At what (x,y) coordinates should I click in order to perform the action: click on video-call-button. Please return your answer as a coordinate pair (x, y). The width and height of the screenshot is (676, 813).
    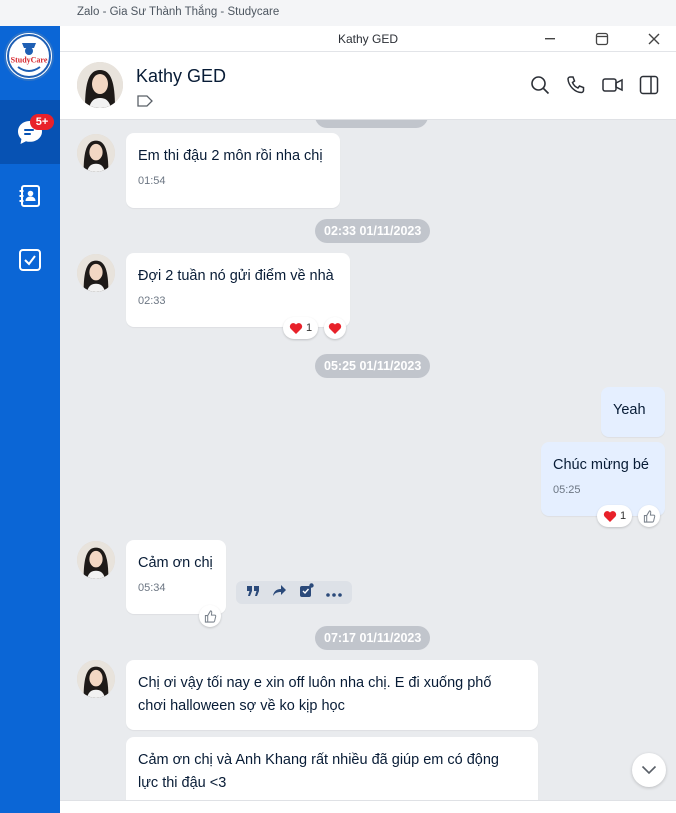
    Looking at the image, I should click on (613, 85).